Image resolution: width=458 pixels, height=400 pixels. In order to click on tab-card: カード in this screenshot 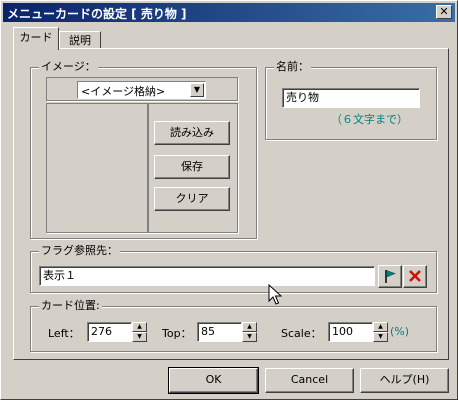, I will do `click(36, 38)`.